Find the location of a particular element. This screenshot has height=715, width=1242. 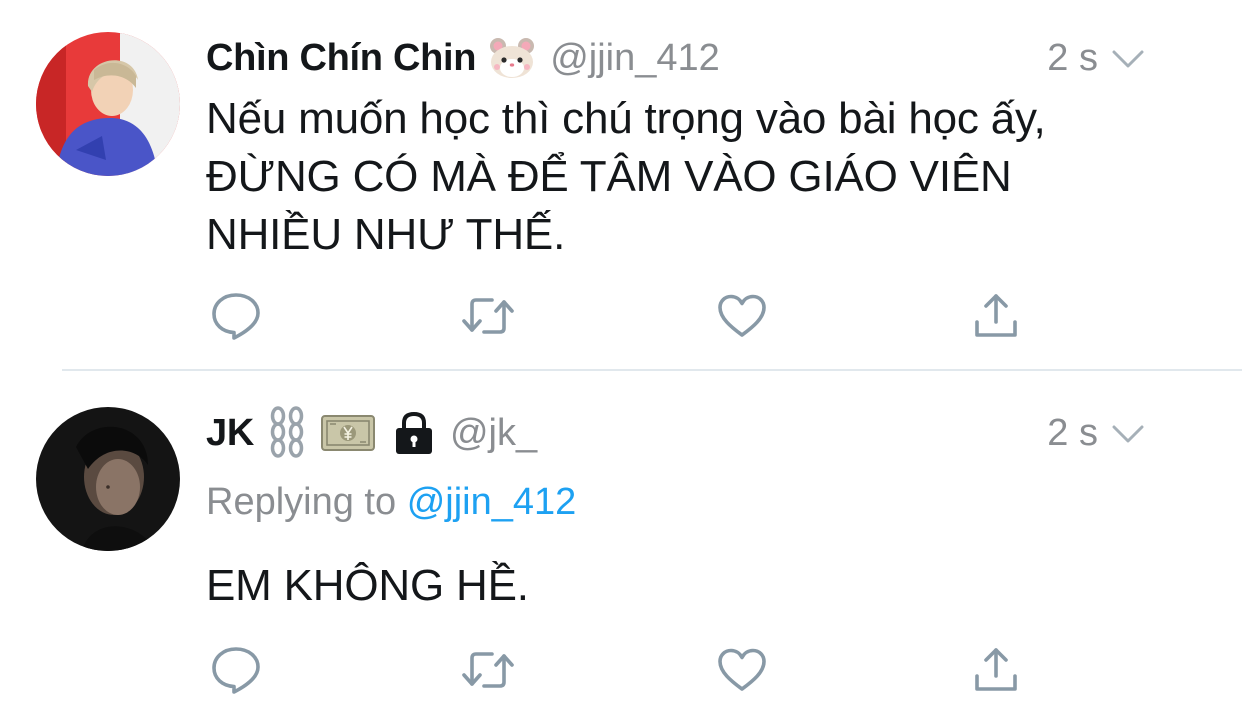

display-name: Chìn Chín Chin is located at coordinates (341, 58).